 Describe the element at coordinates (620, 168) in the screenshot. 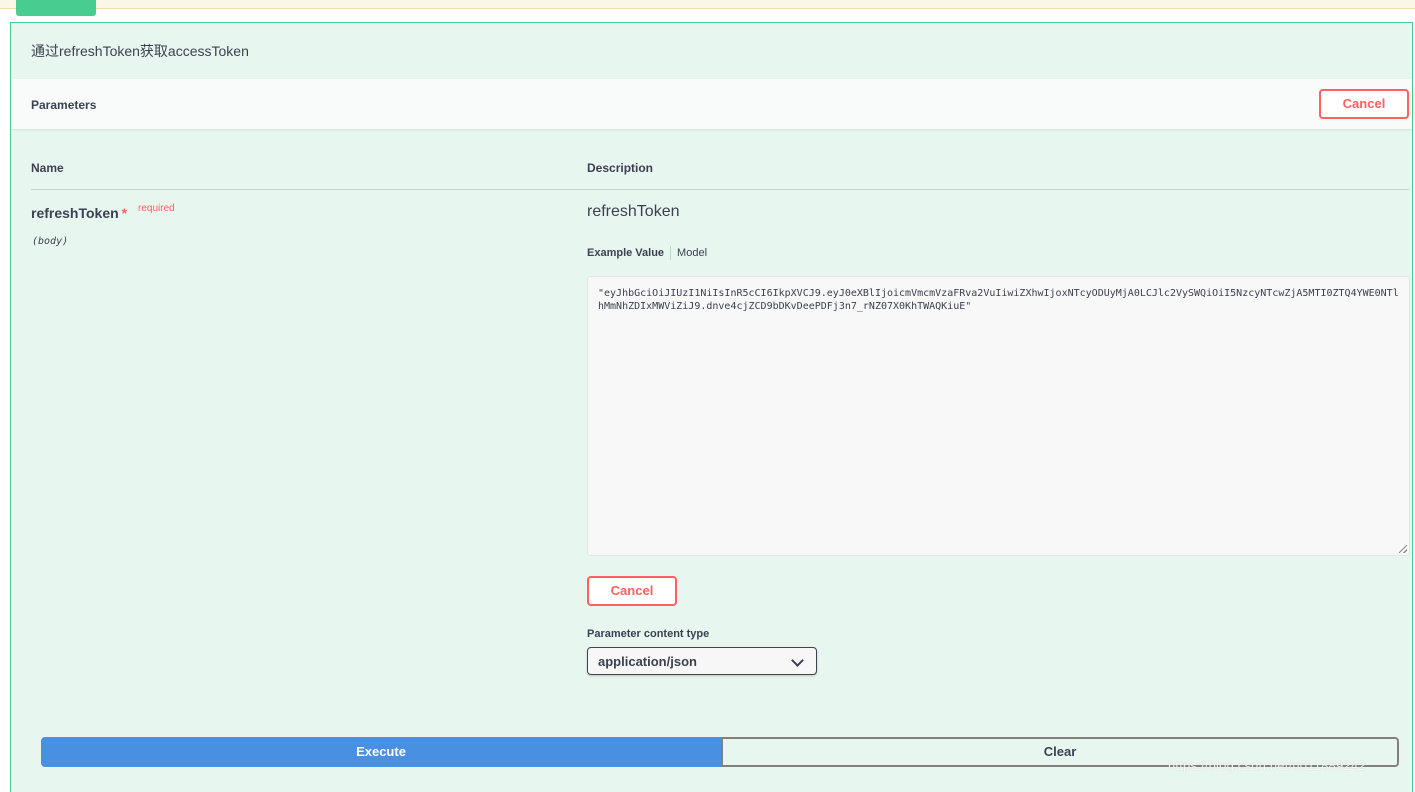

I see `column-header-description: Description` at that location.